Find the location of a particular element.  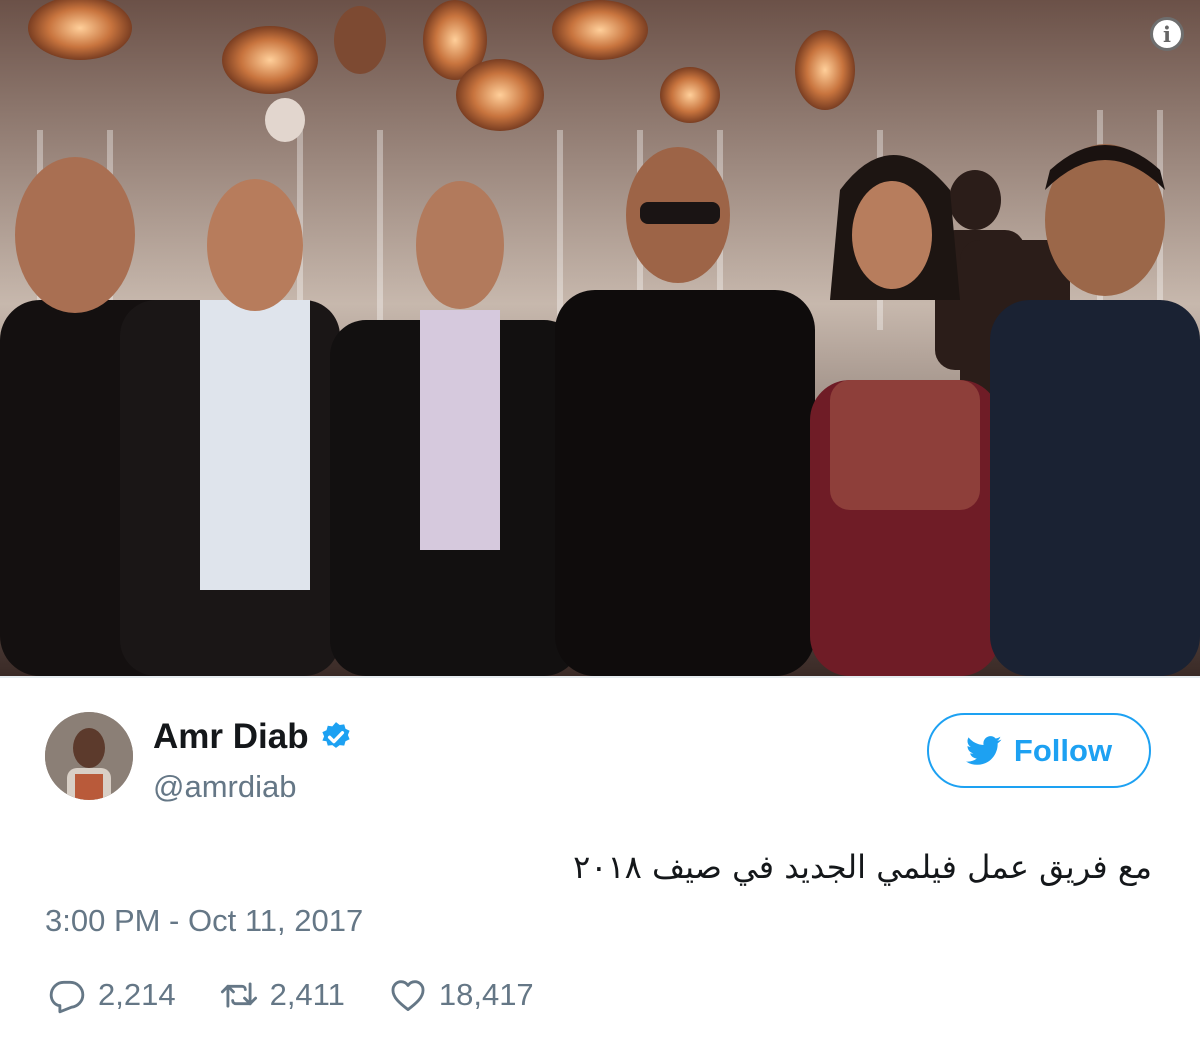

follow-button: Follow is located at coordinates (1039, 750).